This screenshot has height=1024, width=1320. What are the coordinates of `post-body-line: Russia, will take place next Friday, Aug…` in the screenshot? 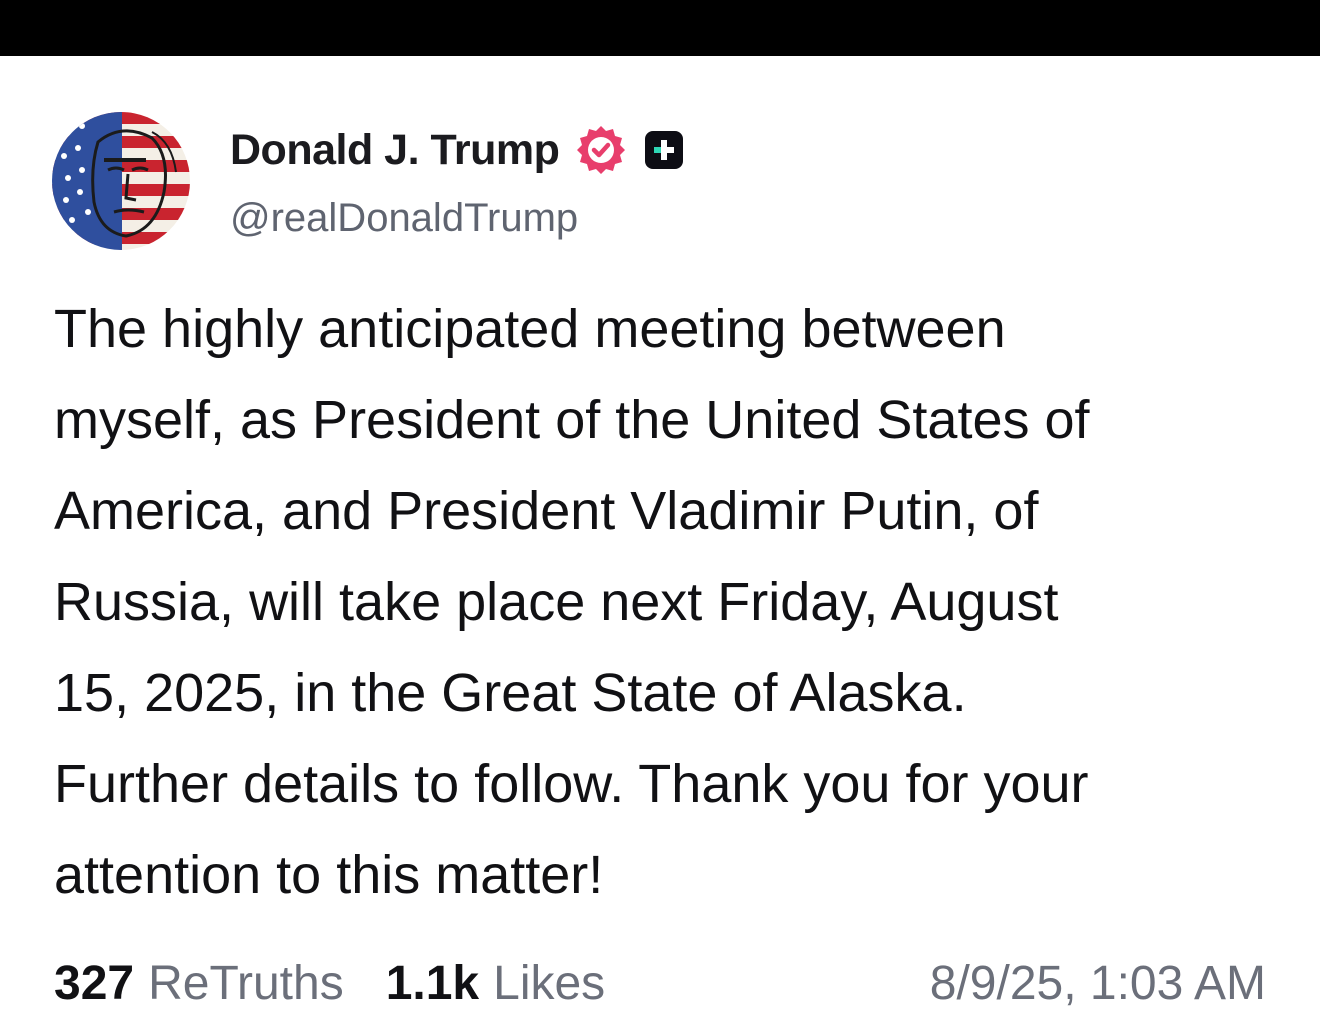 It's located at (556, 602).